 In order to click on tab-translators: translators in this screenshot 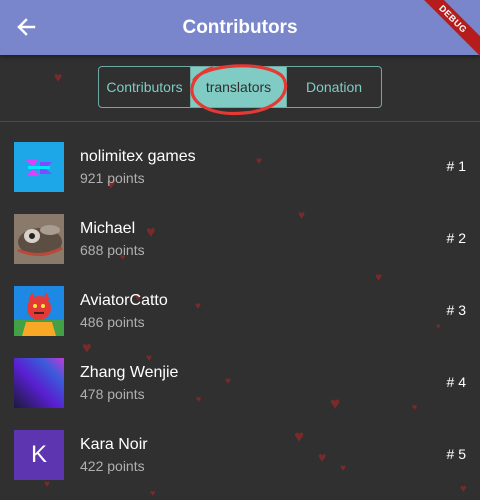, I will do `click(239, 87)`.